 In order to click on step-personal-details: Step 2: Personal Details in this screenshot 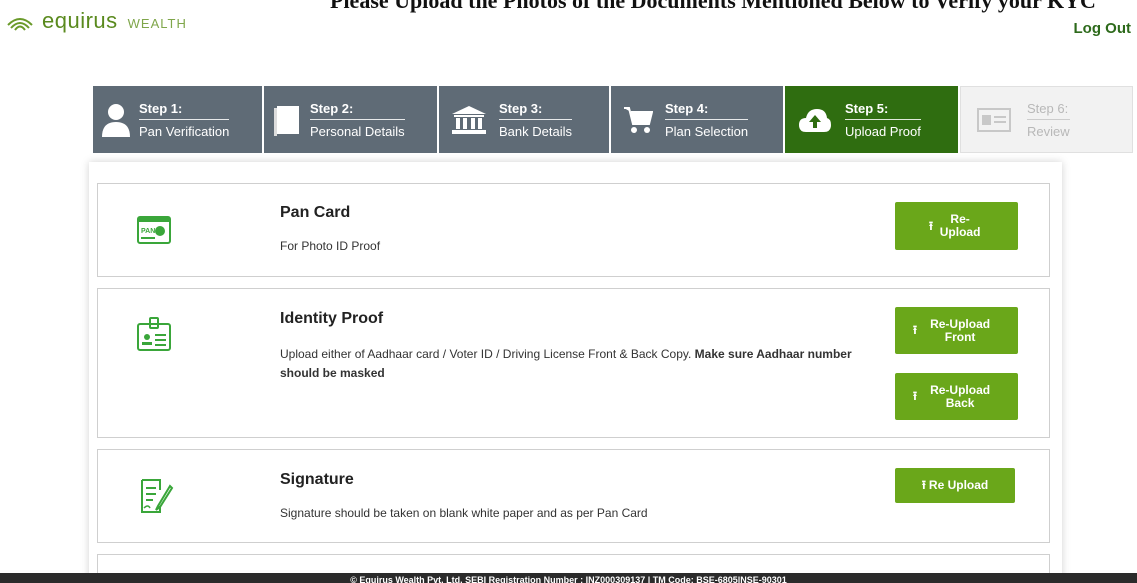, I will do `click(351, 119)`.